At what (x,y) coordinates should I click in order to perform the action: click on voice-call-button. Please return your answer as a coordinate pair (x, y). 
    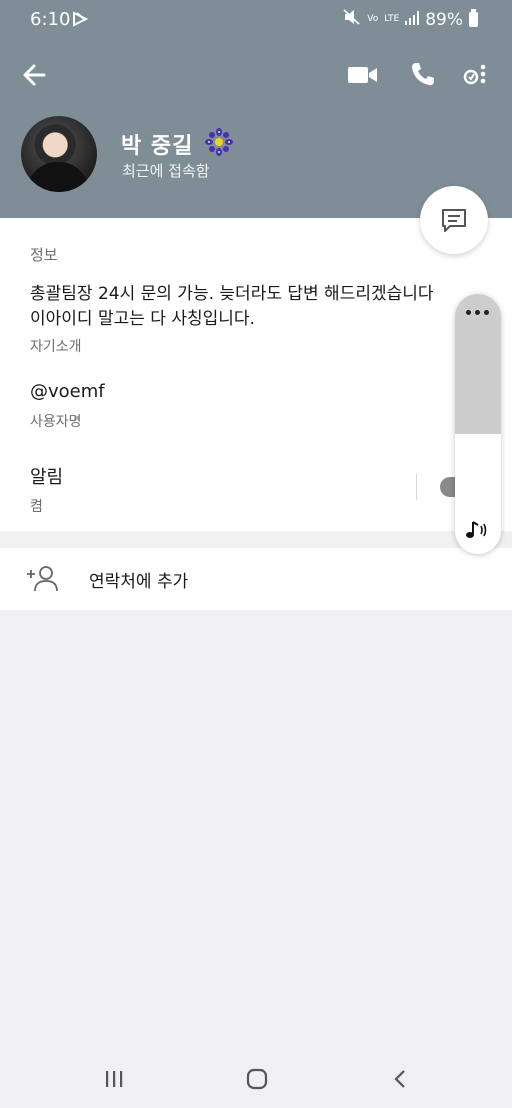
    Looking at the image, I should click on (423, 74).